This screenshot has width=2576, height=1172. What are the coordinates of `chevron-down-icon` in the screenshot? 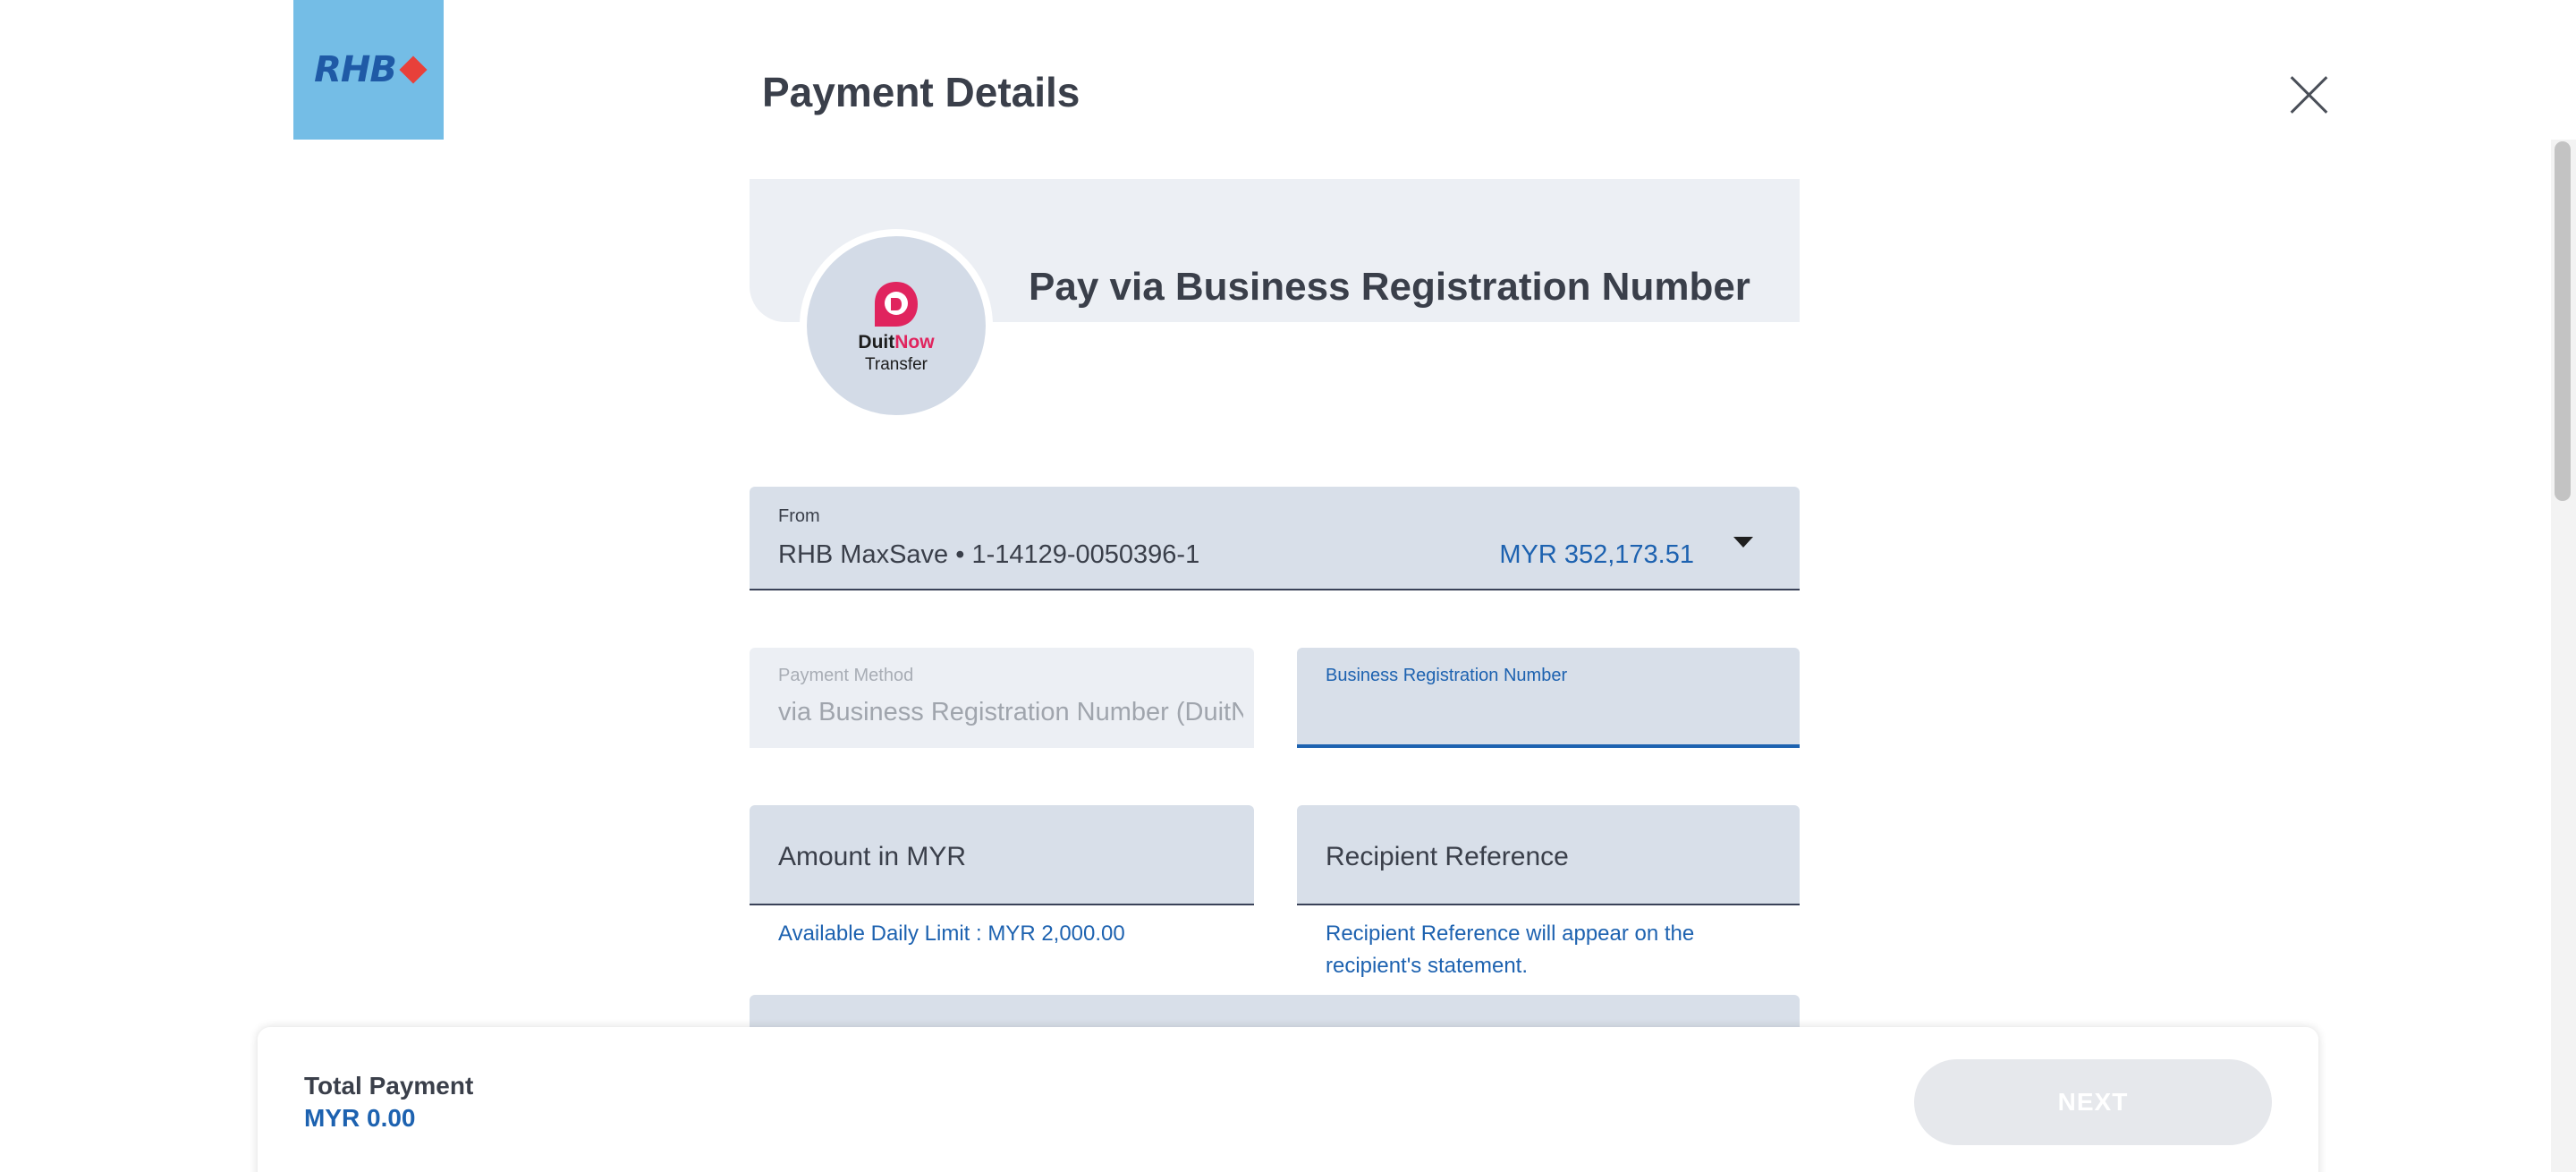 It's located at (1743, 543).